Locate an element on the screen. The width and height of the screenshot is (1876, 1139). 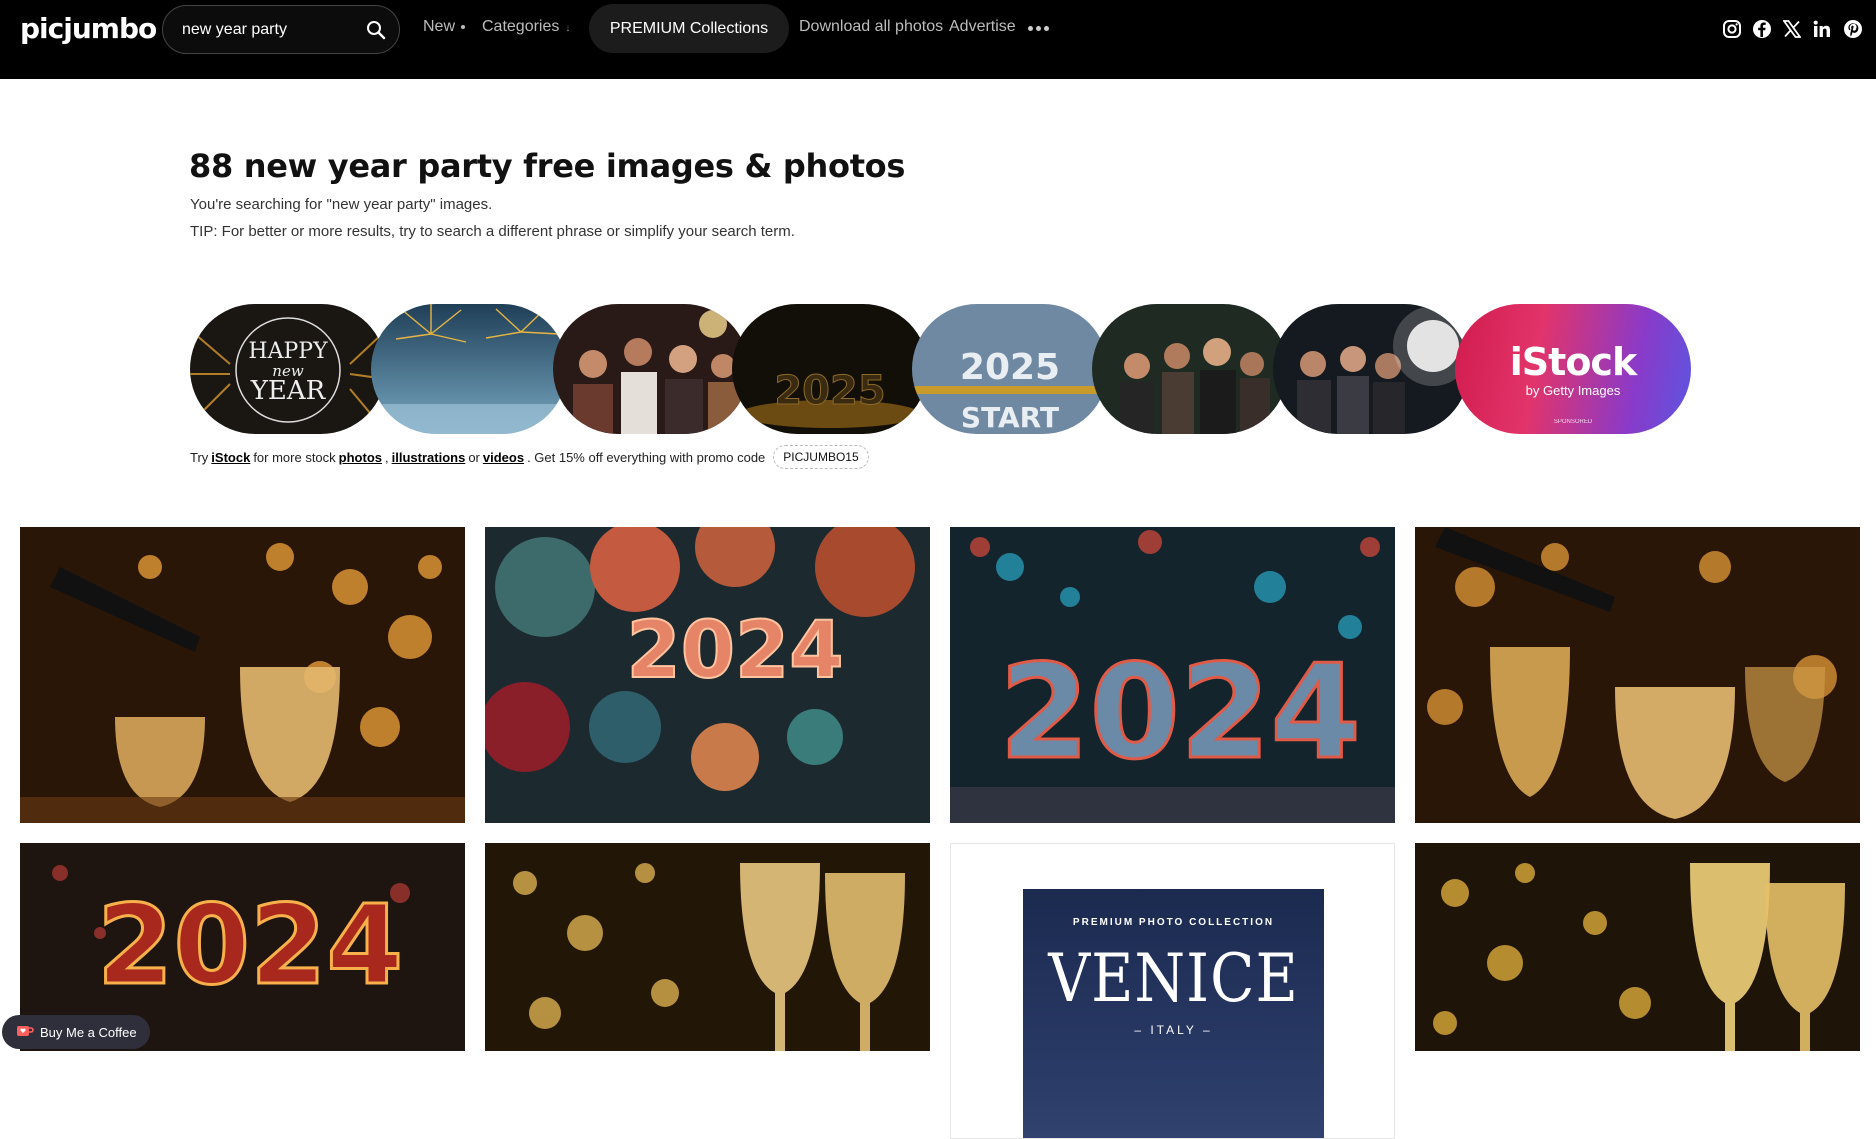
istock-link: iStock is located at coordinates (230, 457).